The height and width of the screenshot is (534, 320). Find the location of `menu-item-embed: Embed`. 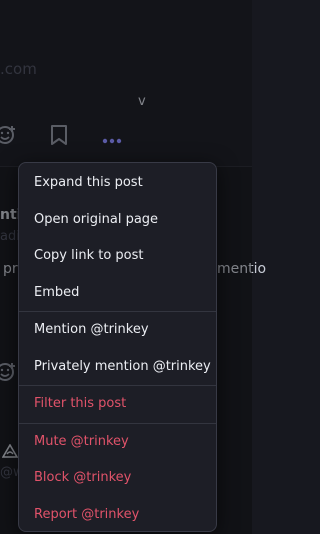

menu-item-embed: Embed is located at coordinates (117, 293).